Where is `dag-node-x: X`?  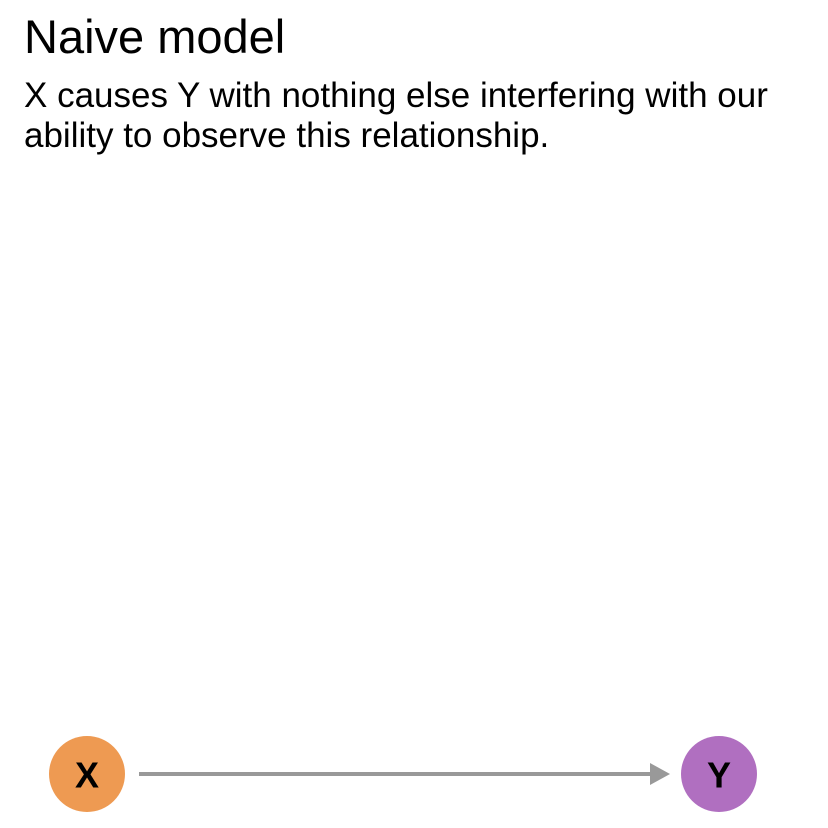 dag-node-x: X is located at coordinates (87, 774).